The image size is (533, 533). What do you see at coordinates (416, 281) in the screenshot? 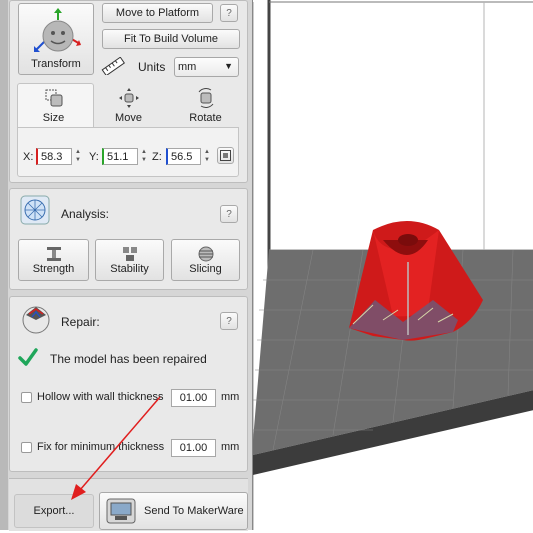
I see `3d-model` at bounding box center [416, 281].